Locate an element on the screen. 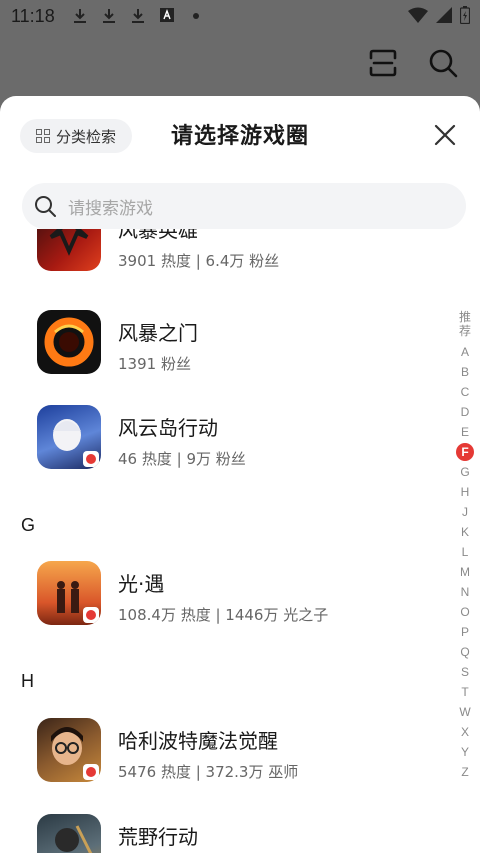  index-letter-o: O is located at coordinates (465, 612).